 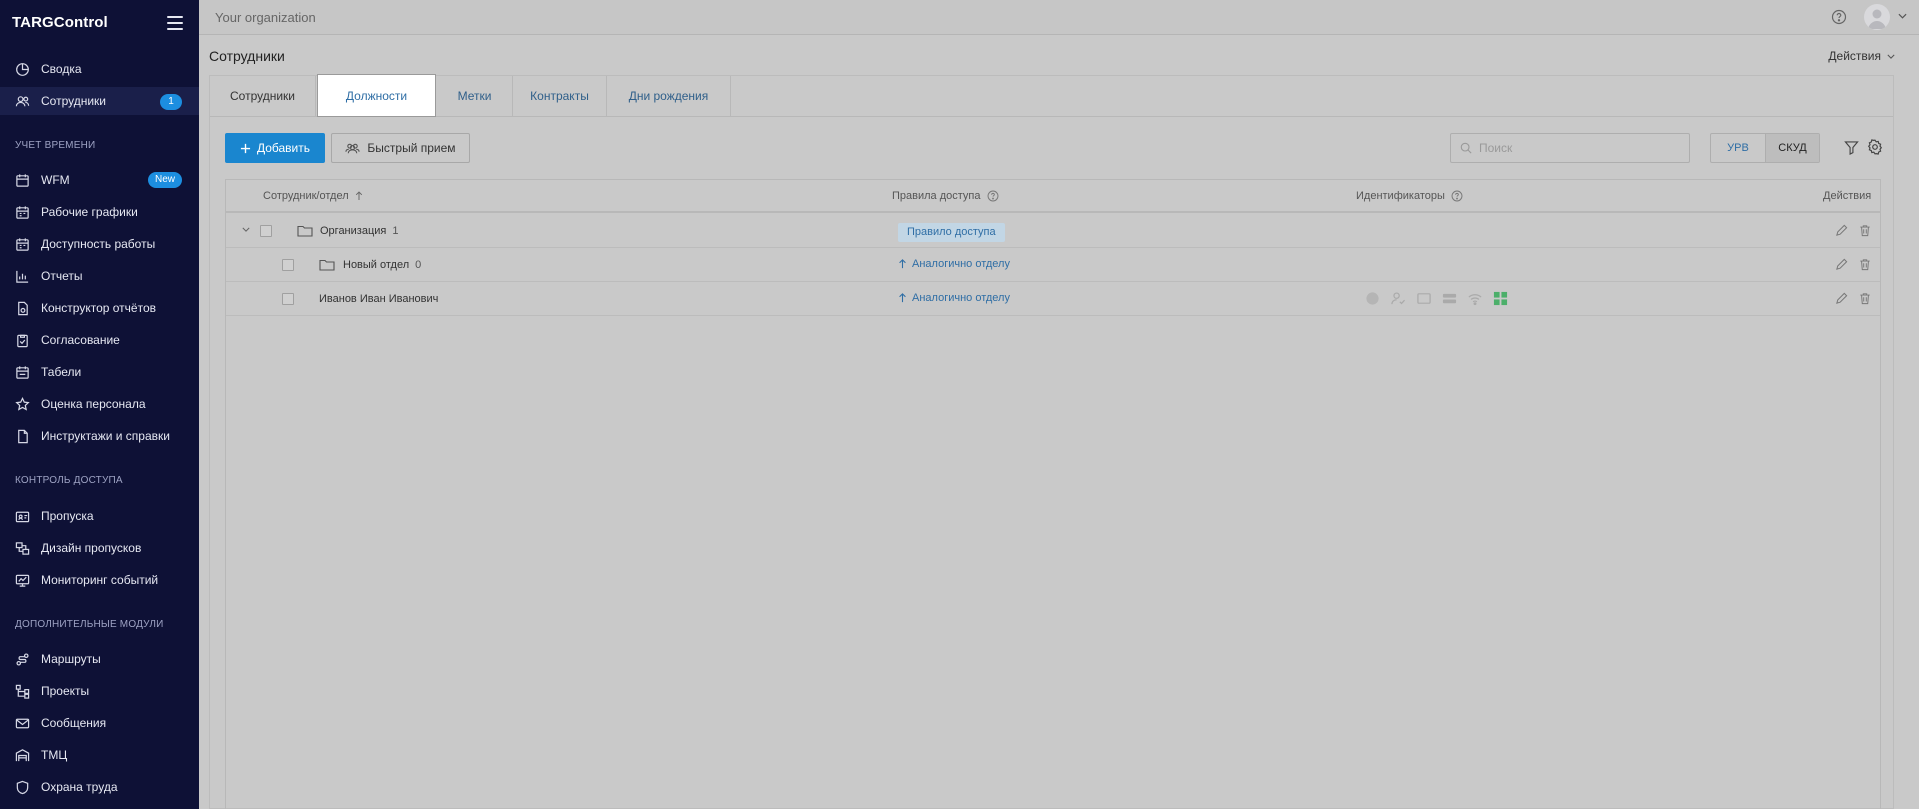 I want to click on shield-icon, so click(x=22, y=787).